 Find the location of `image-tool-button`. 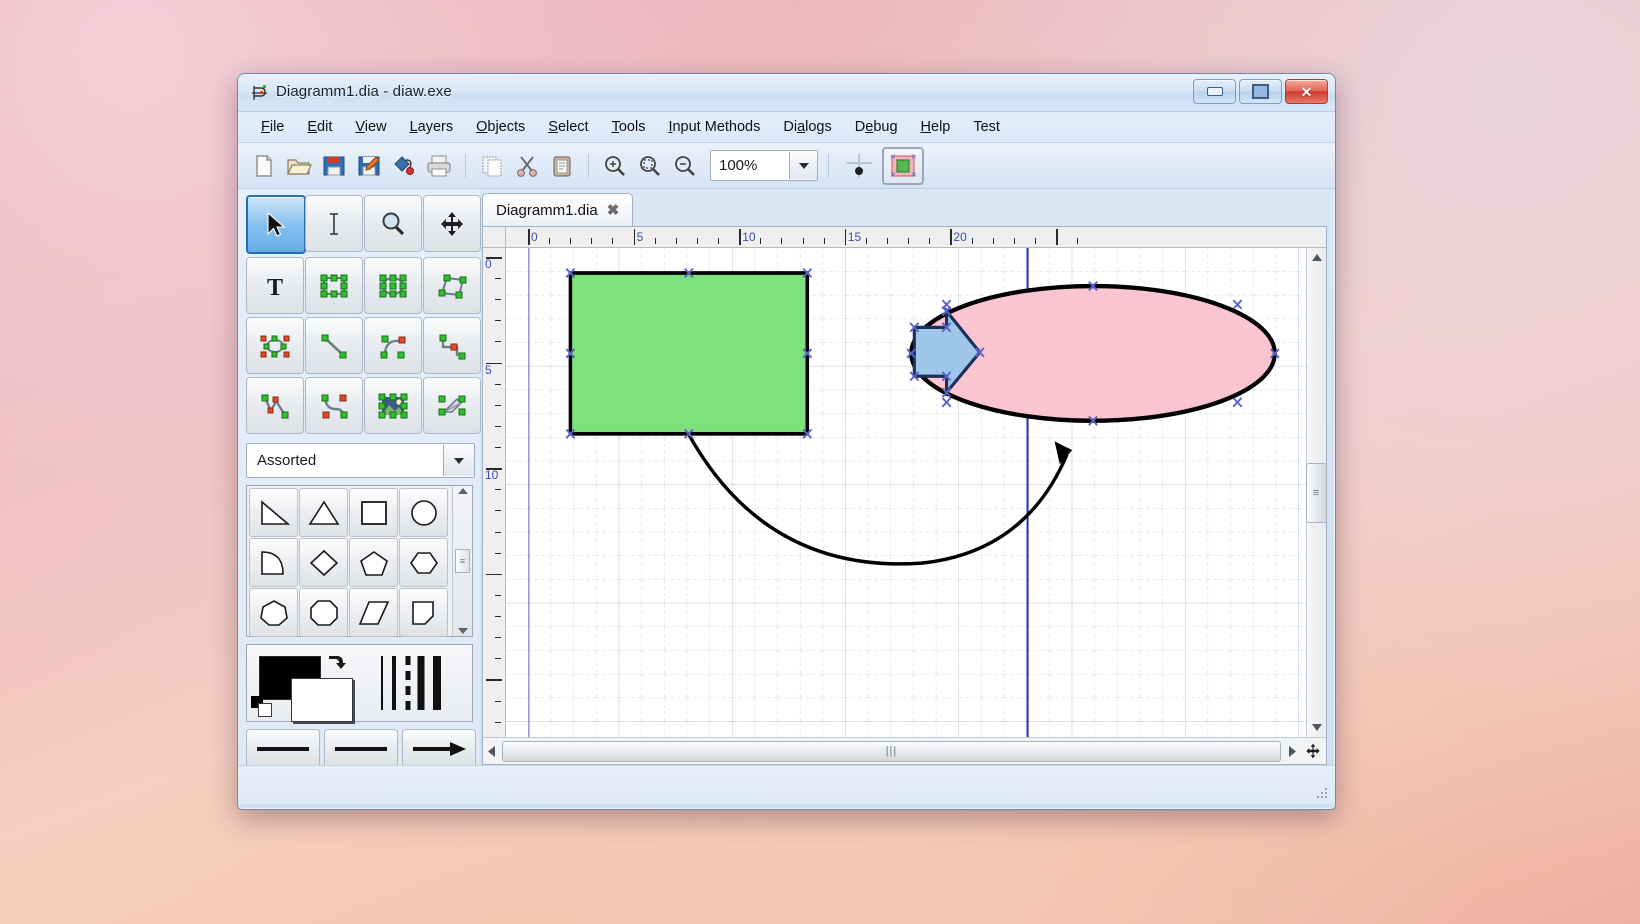

image-tool-button is located at coordinates (393, 405).